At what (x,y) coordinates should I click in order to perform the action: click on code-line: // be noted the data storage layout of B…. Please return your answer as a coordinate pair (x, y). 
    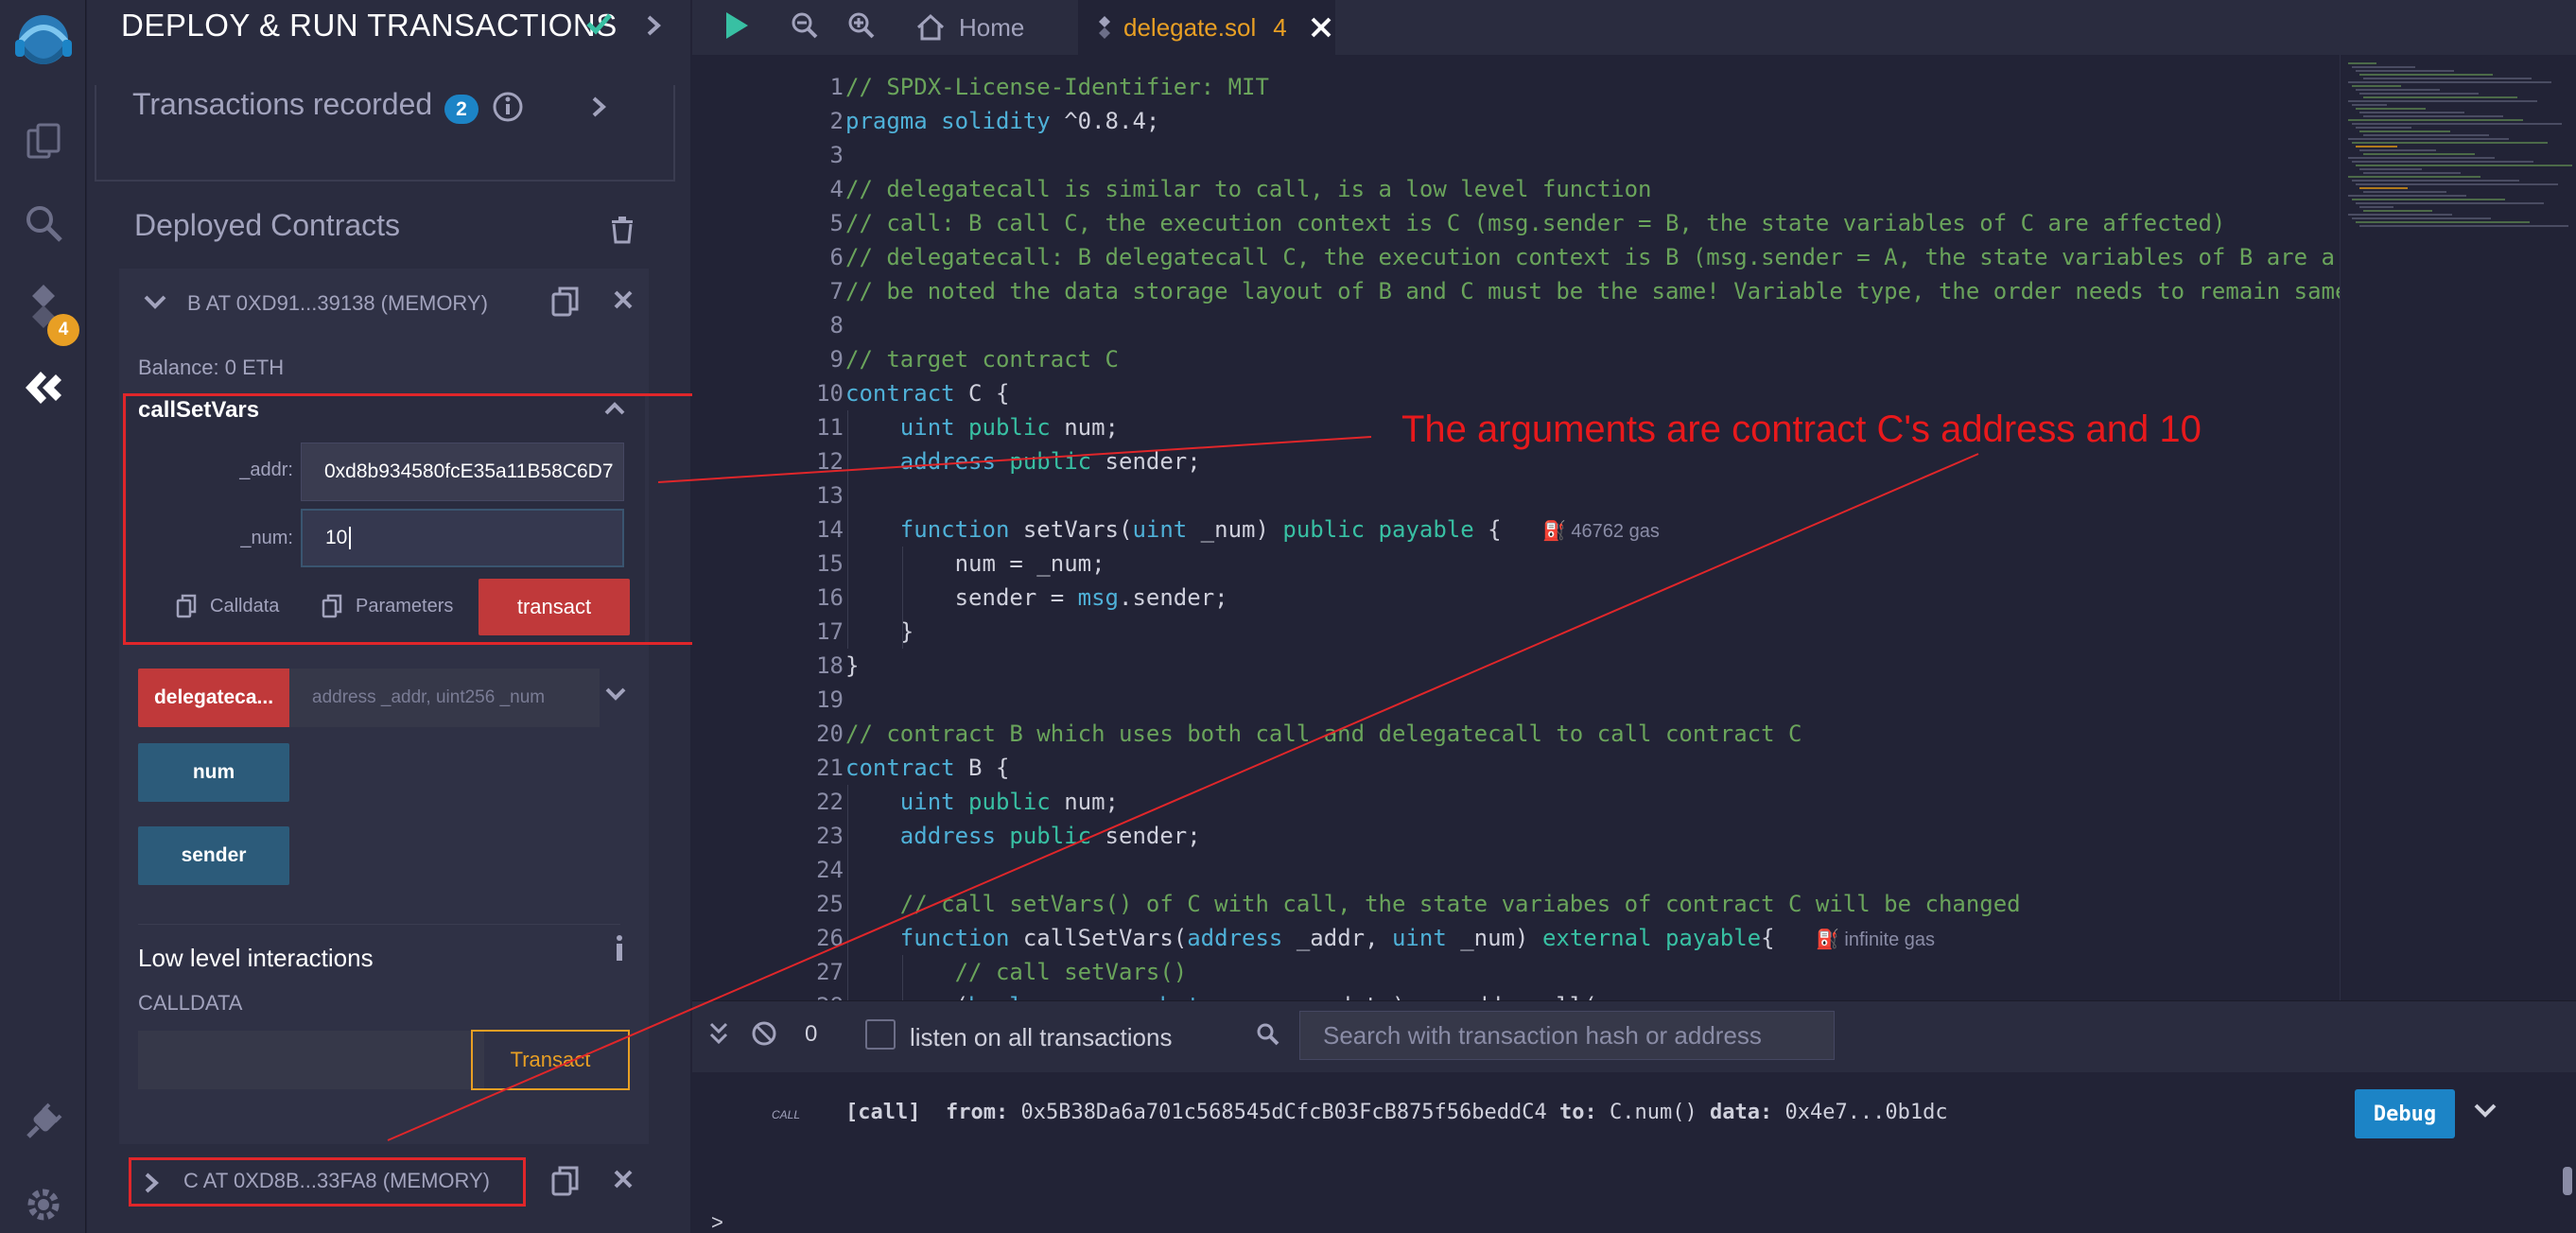
    Looking at the image, I should click on (1592, 291).